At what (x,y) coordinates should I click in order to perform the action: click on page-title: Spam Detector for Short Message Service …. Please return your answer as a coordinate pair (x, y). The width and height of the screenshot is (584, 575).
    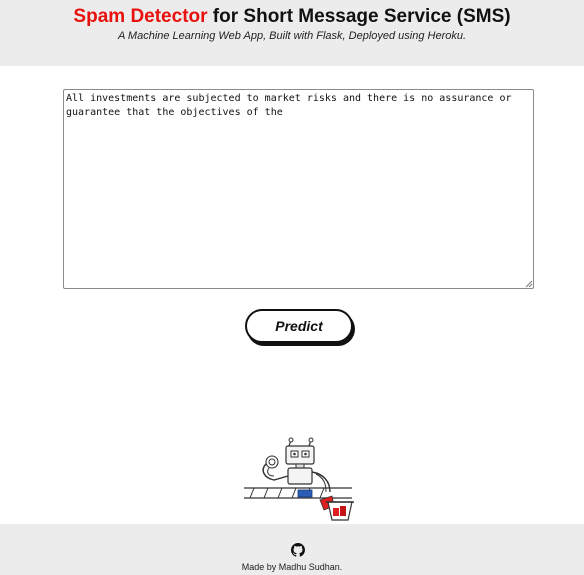
    Looking at the image, I should click on (292, 17).